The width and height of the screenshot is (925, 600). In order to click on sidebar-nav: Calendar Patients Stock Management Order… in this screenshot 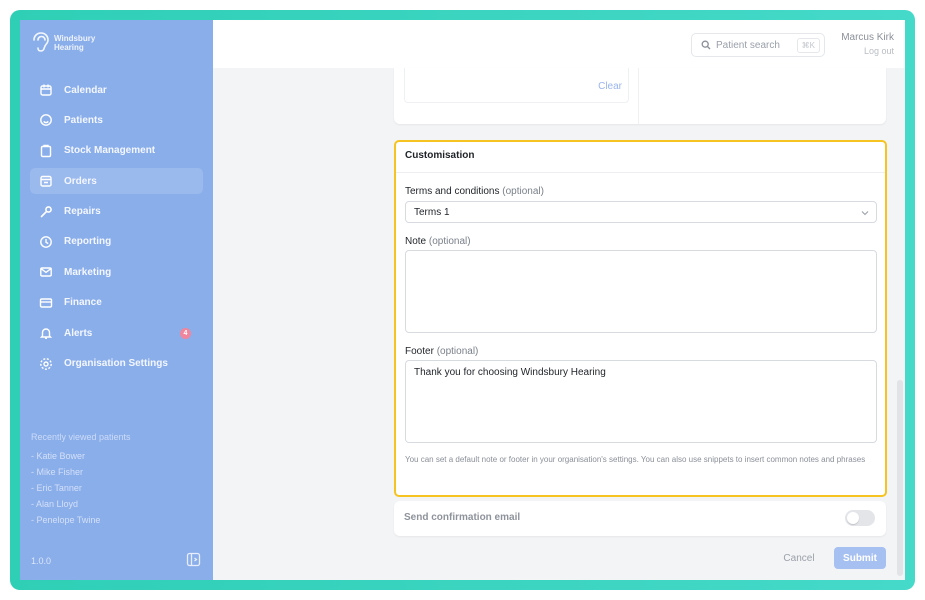, I will do `click(116, 229)`.